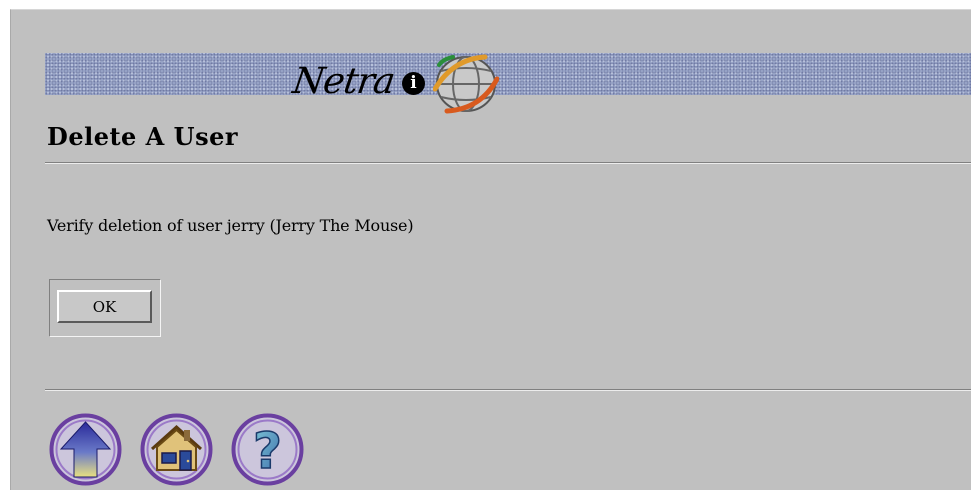  I want to click on home-icon, so click(176, 449).